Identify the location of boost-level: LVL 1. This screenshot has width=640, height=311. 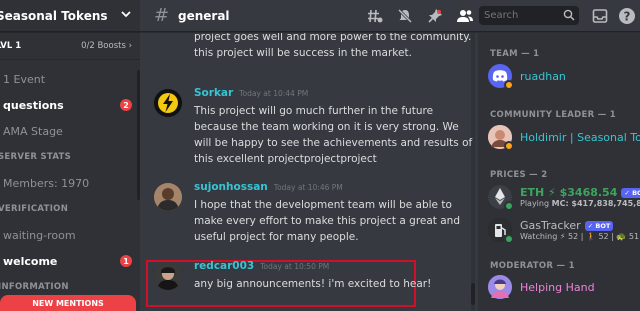
(11, 45).